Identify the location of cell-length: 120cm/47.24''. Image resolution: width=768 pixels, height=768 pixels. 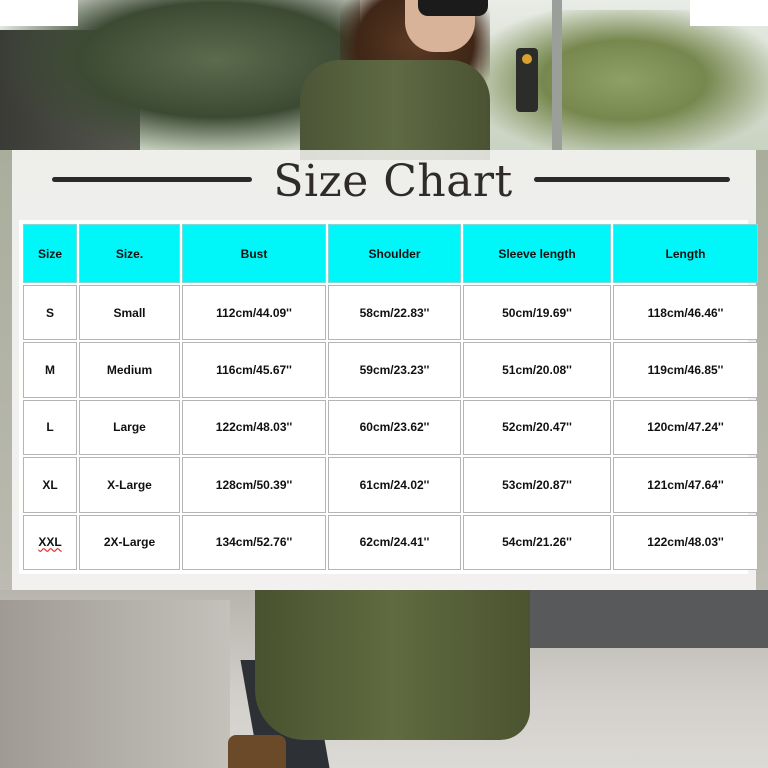
(685, 427).